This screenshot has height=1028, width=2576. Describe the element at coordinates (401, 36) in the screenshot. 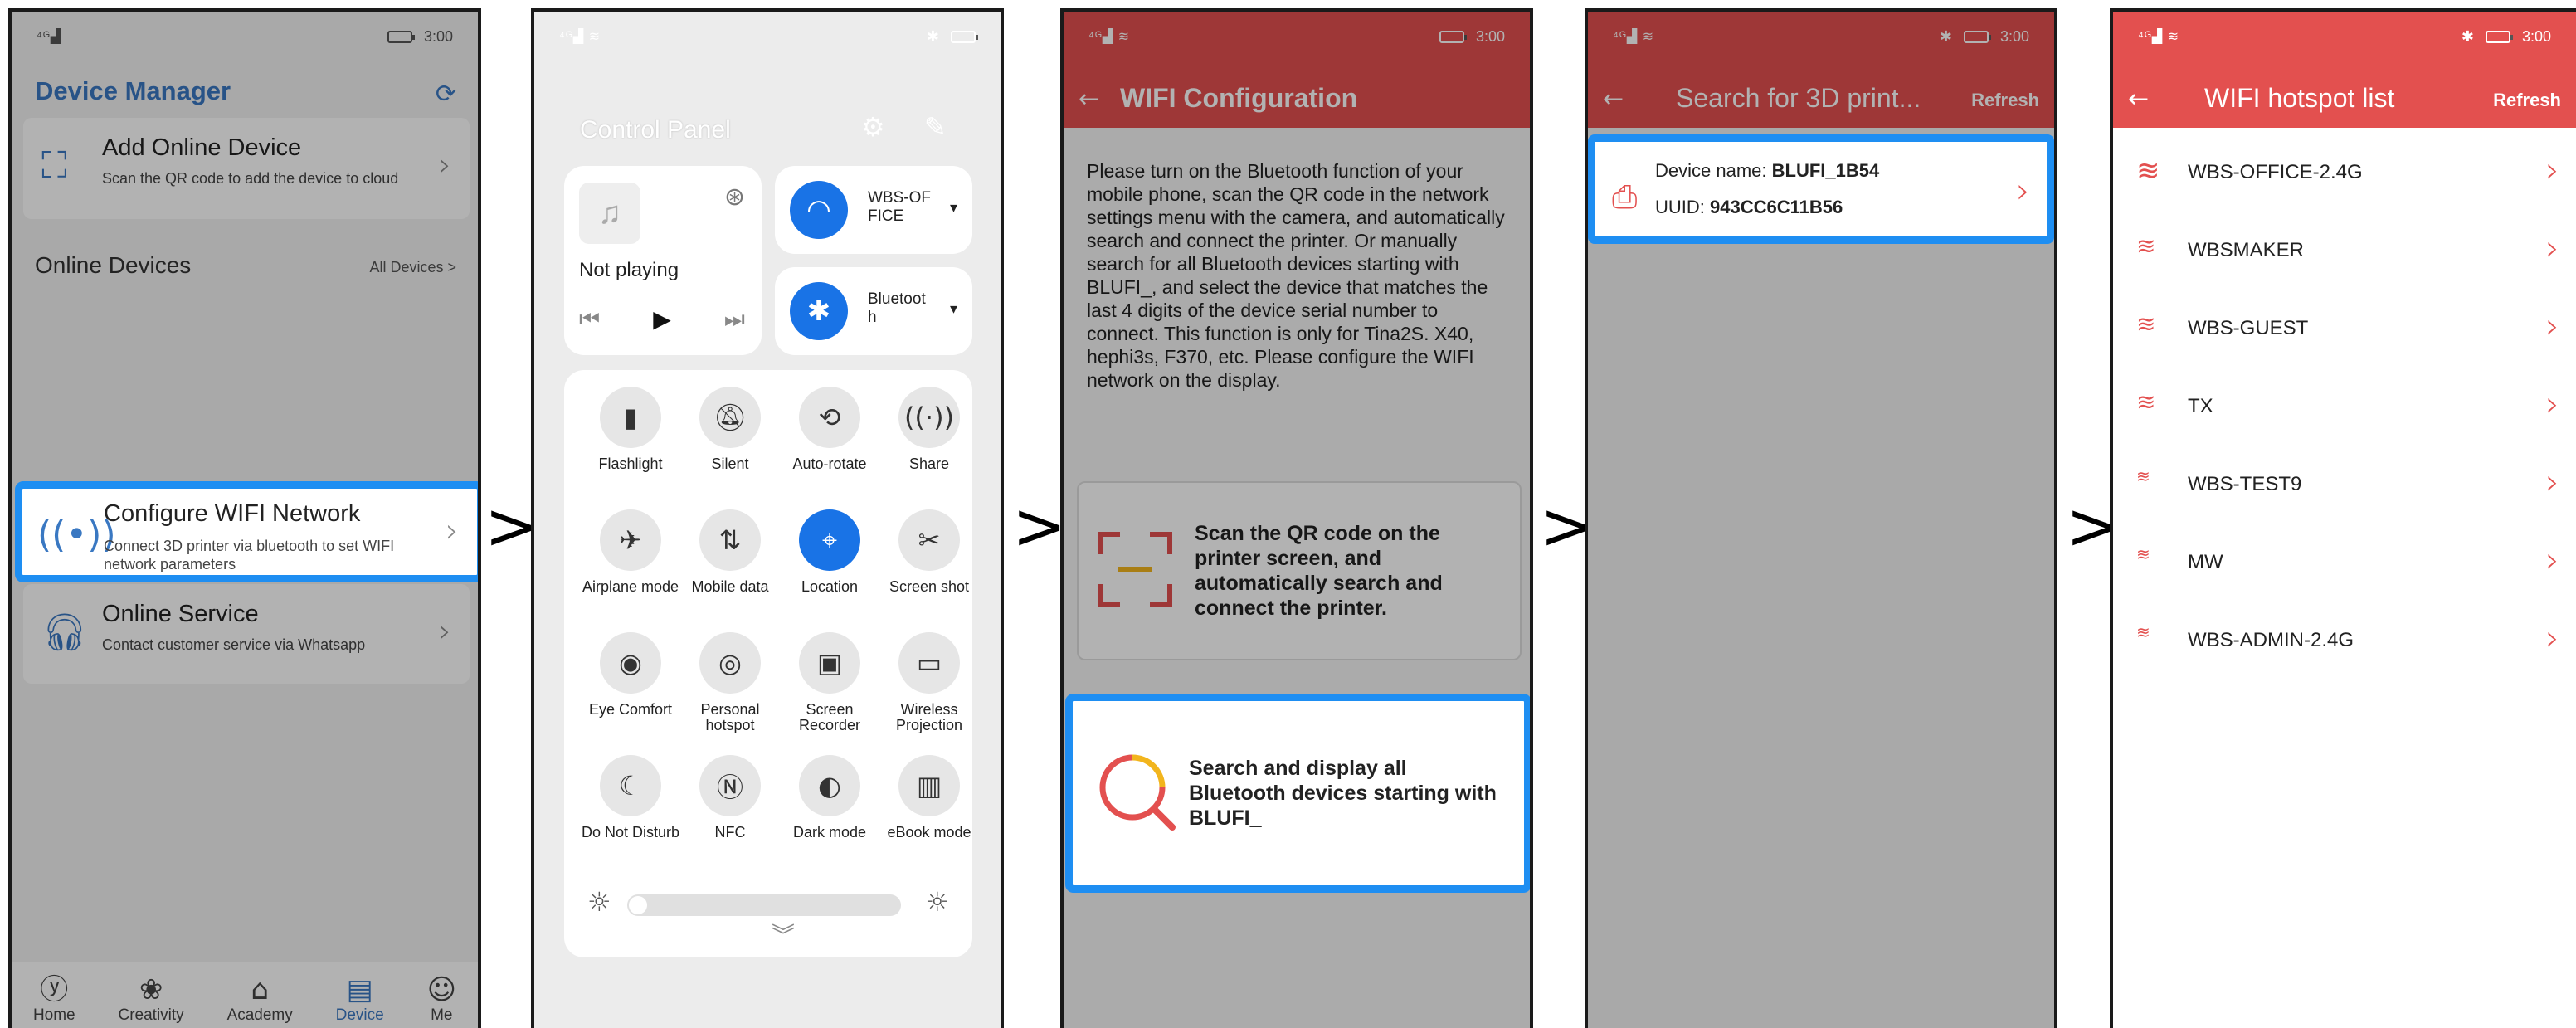

I see `battery-icon` at that location.